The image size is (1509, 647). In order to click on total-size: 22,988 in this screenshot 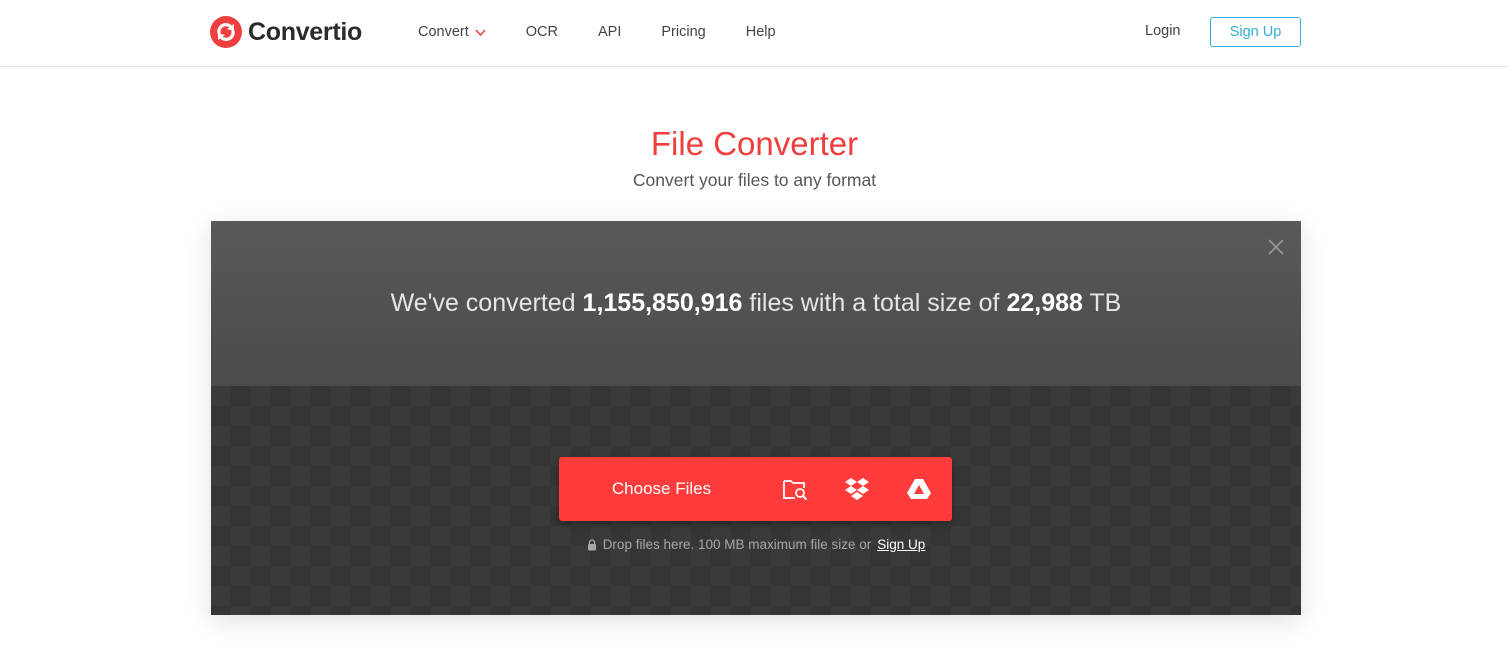, I will do `click(1044, 303)`.